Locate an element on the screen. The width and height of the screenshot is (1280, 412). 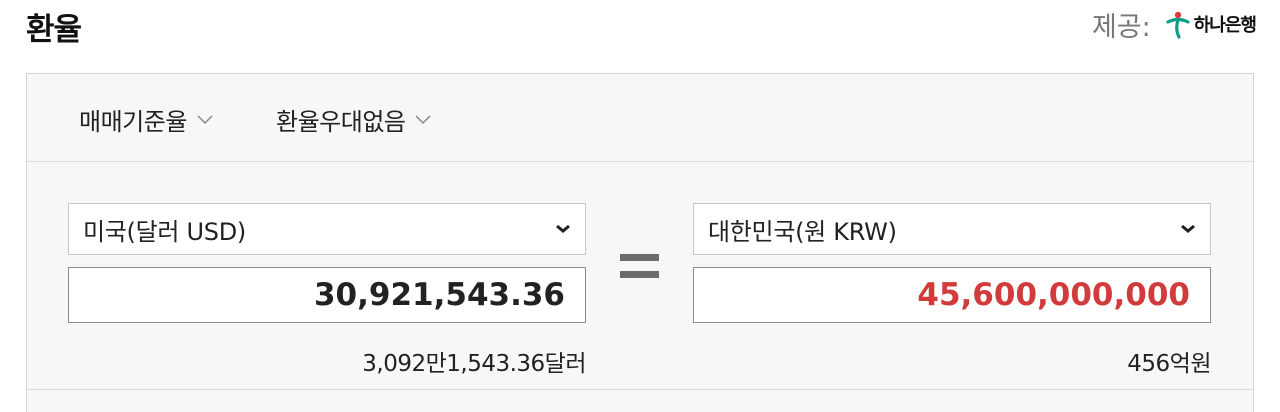
provider-bank-name: 하나은행 is located at coordinates (1225, 25).